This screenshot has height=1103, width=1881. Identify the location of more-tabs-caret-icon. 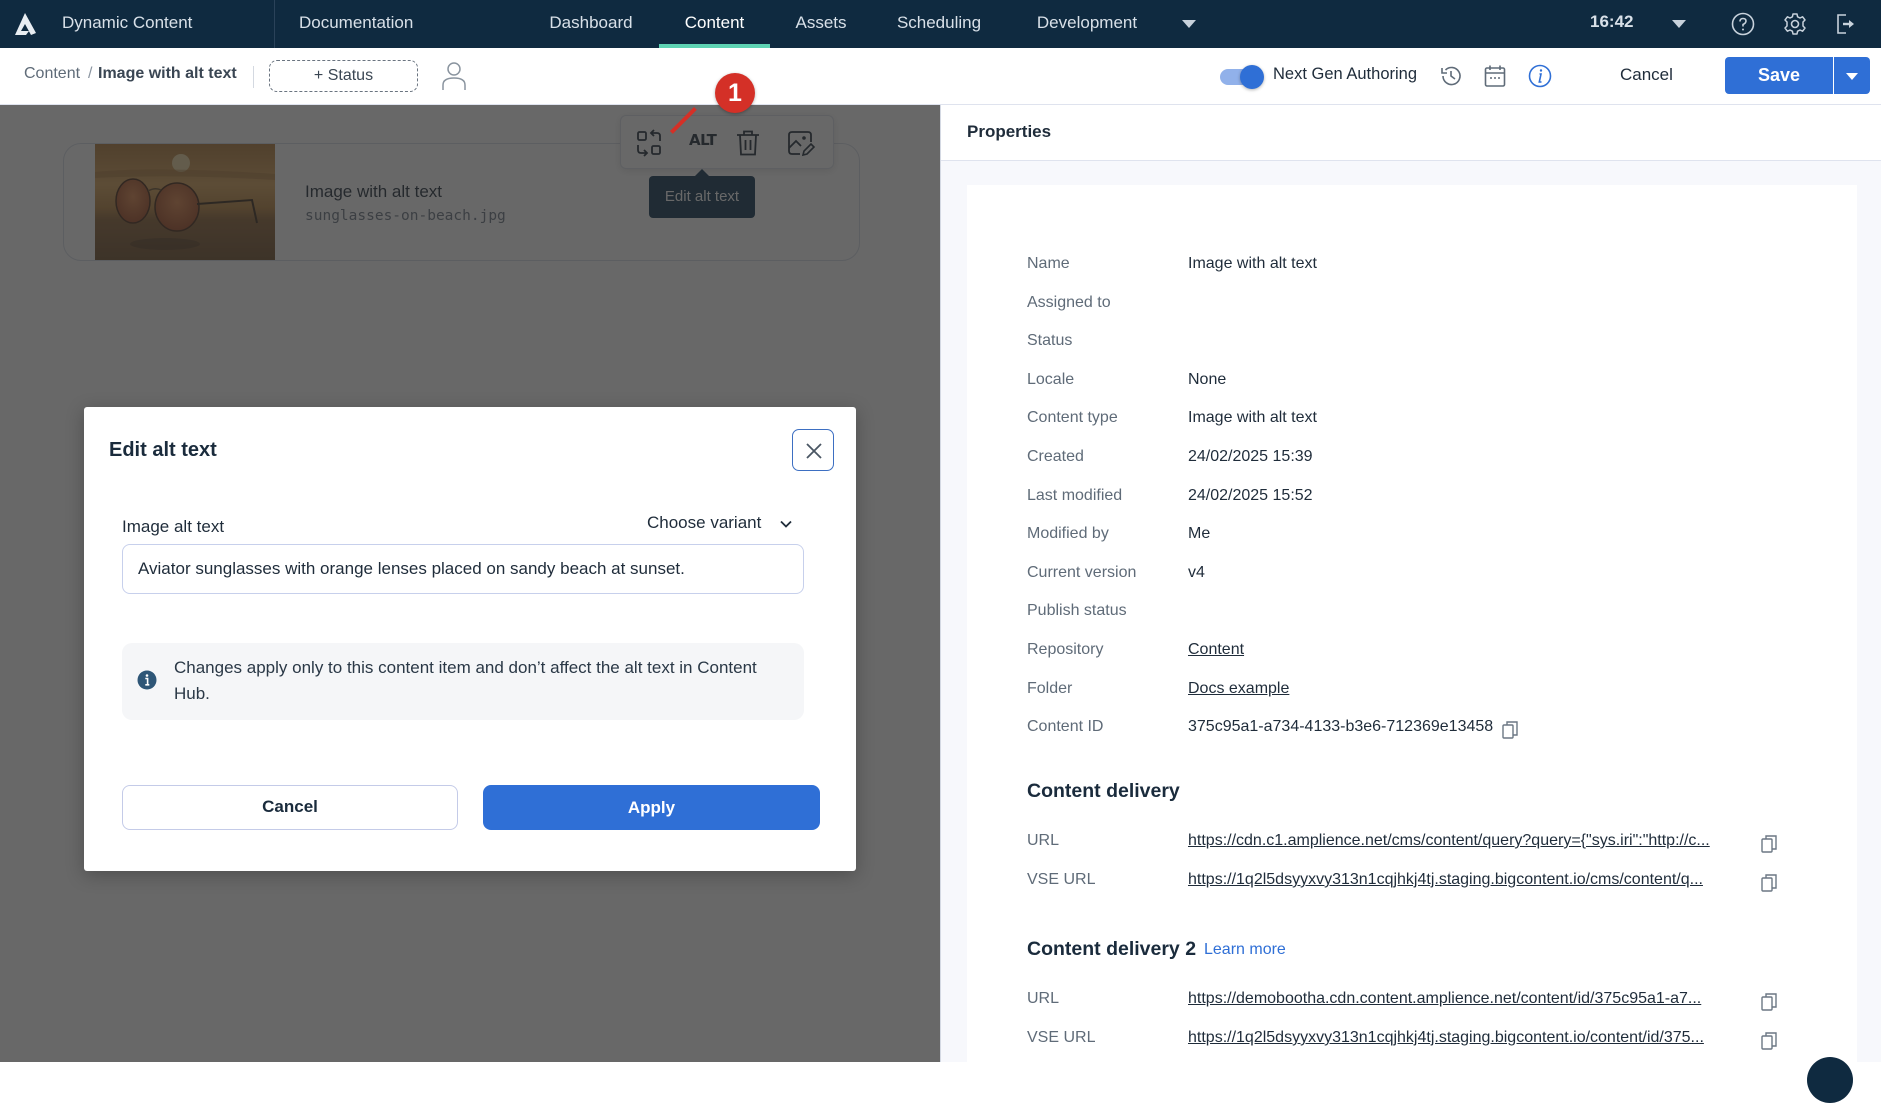
(1189, 24).